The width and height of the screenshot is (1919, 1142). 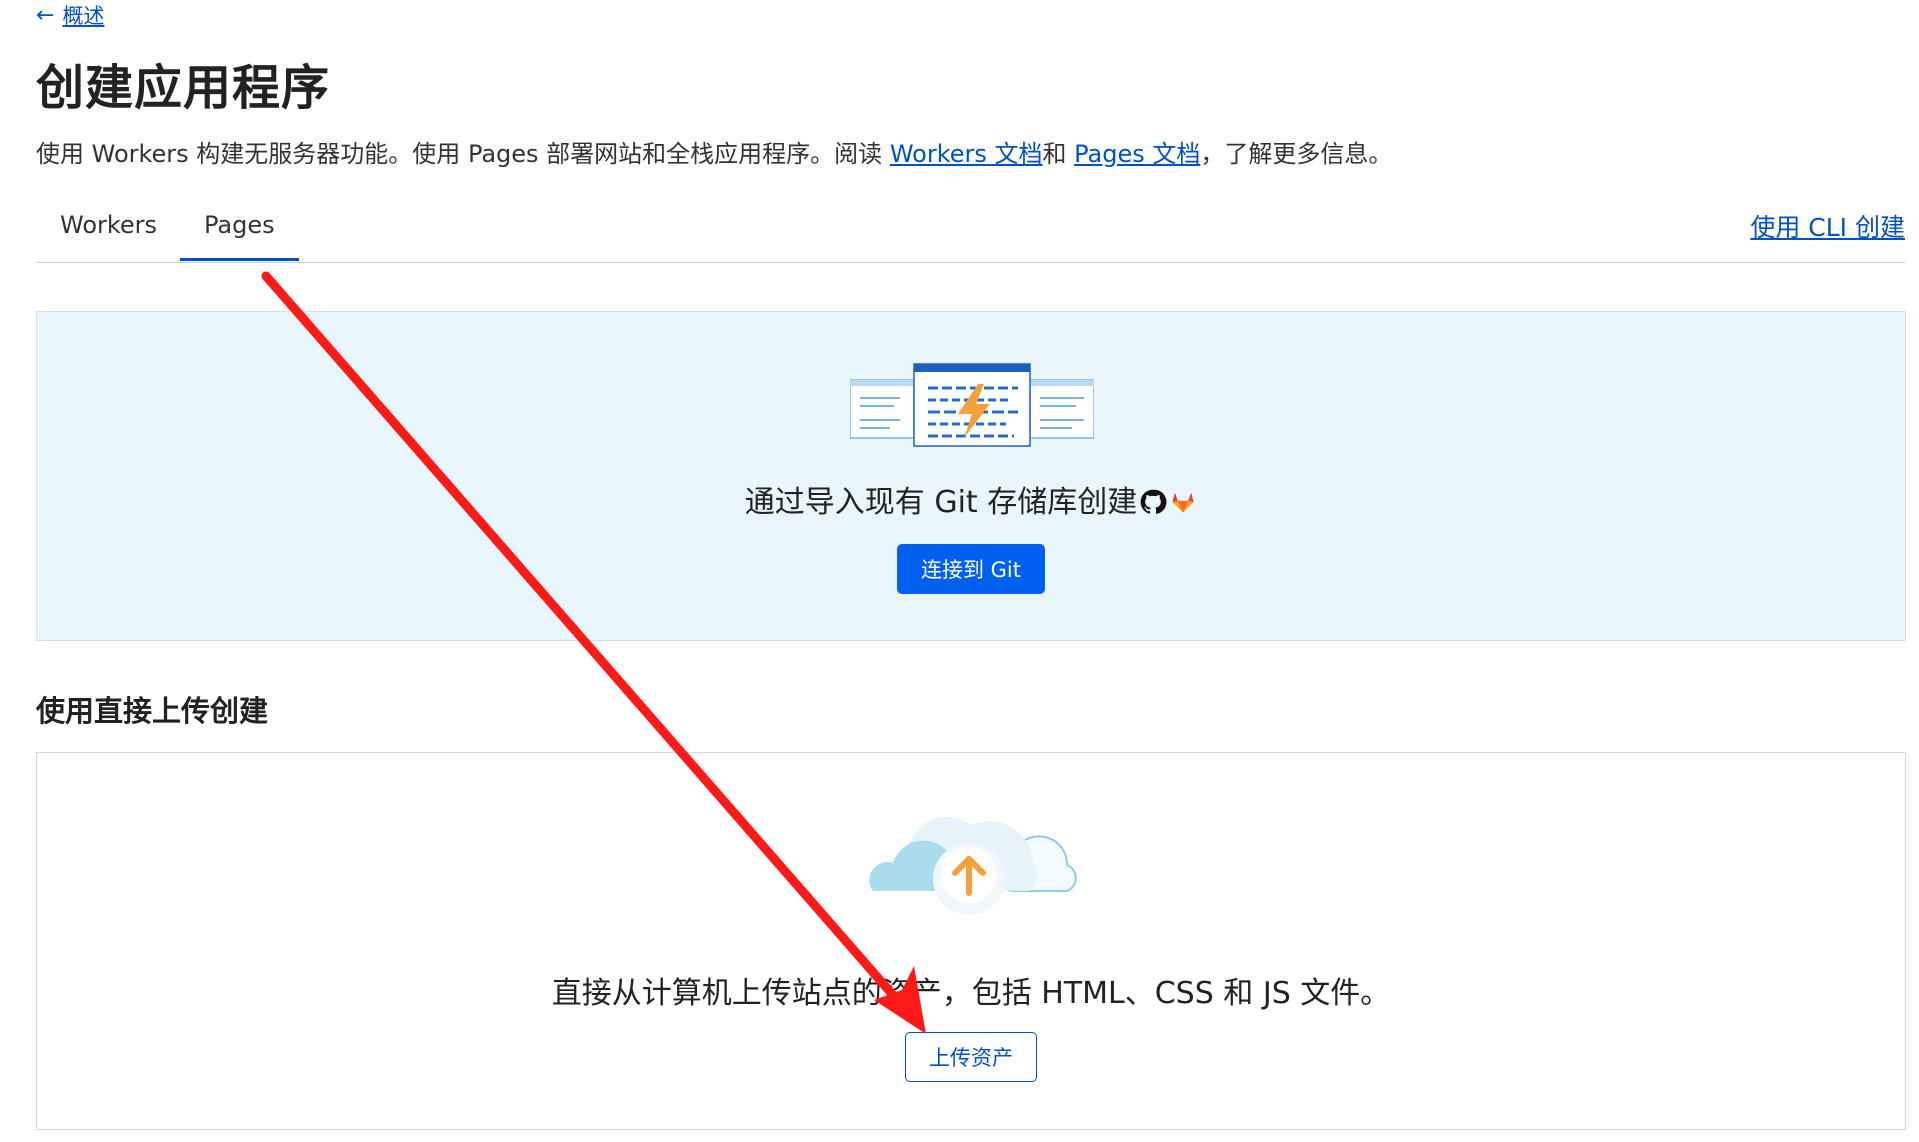 I want to click on pages-illustration-icon, so click(x=972, y=405).